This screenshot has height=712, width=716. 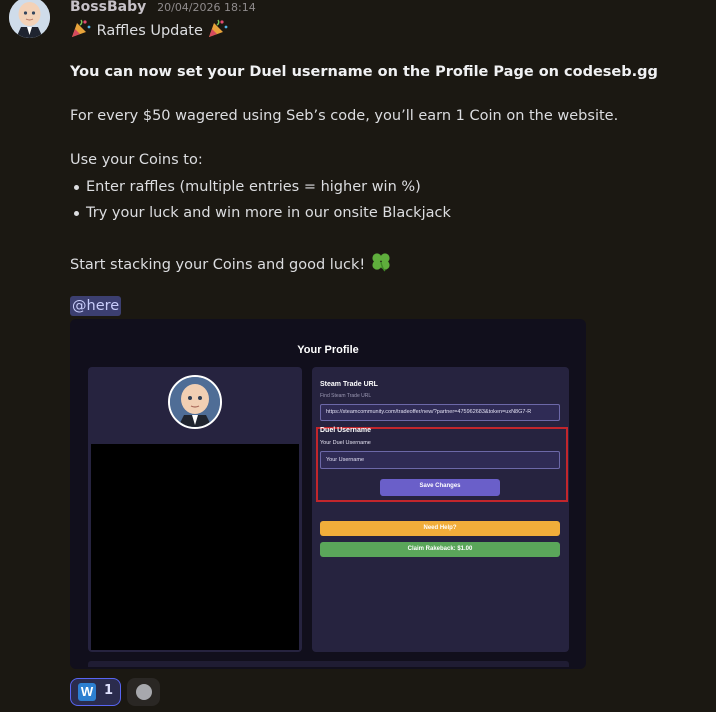 What do you see at coordinates (328, 664) in the screenshot?
I see `bottom-strip` at bounding box center [328, 664].